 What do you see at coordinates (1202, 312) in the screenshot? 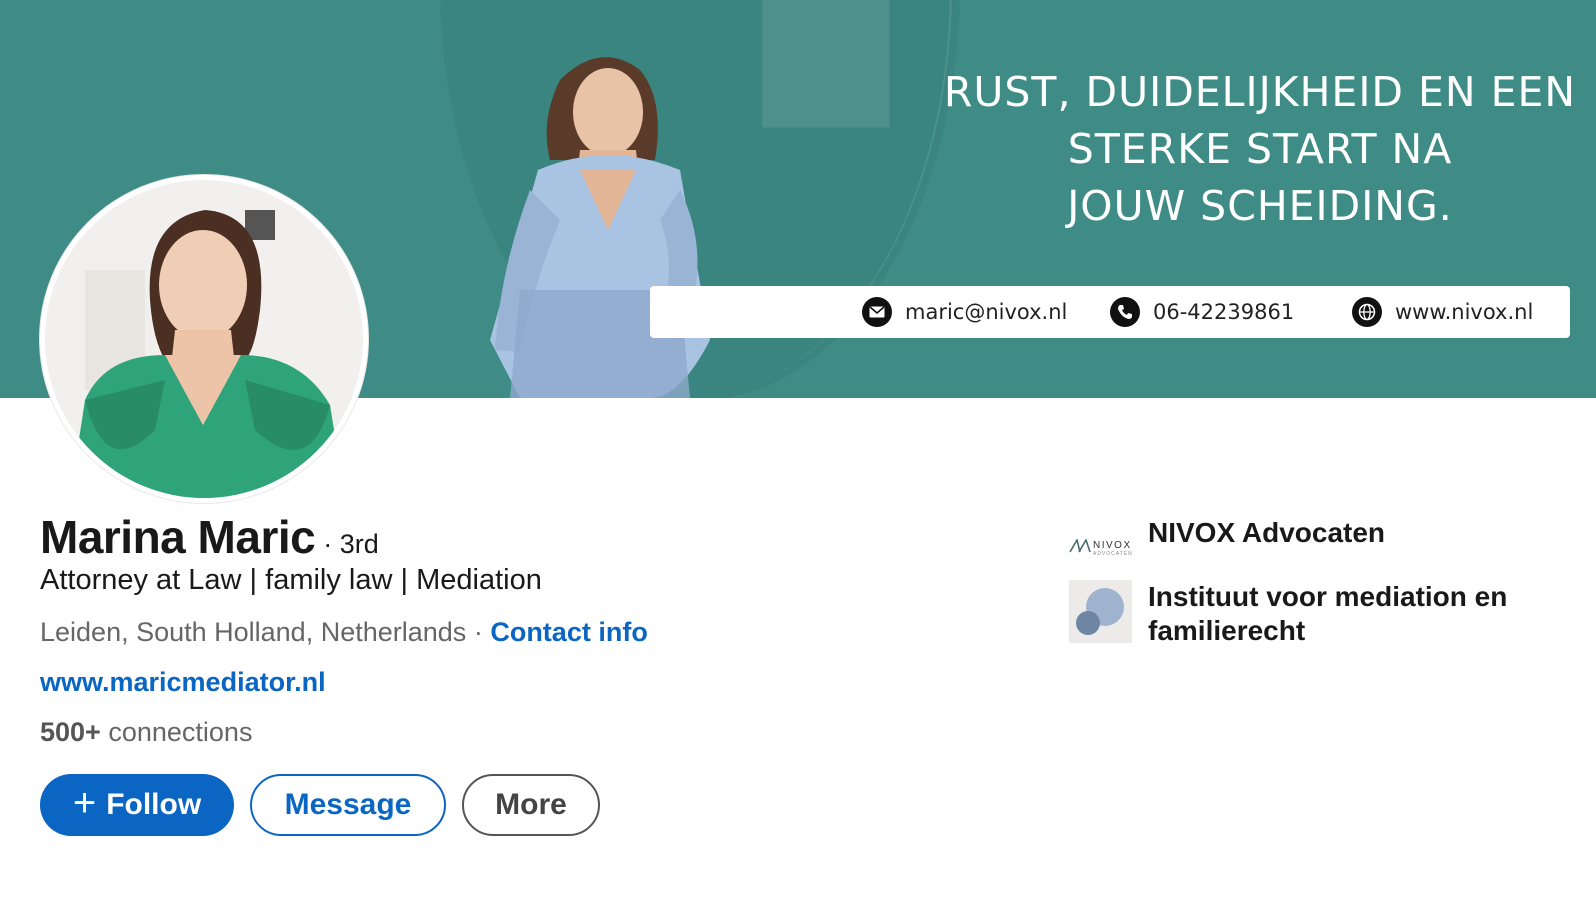
I see `banner-phone: 06-42239861` at bounding box center [1202, 312].